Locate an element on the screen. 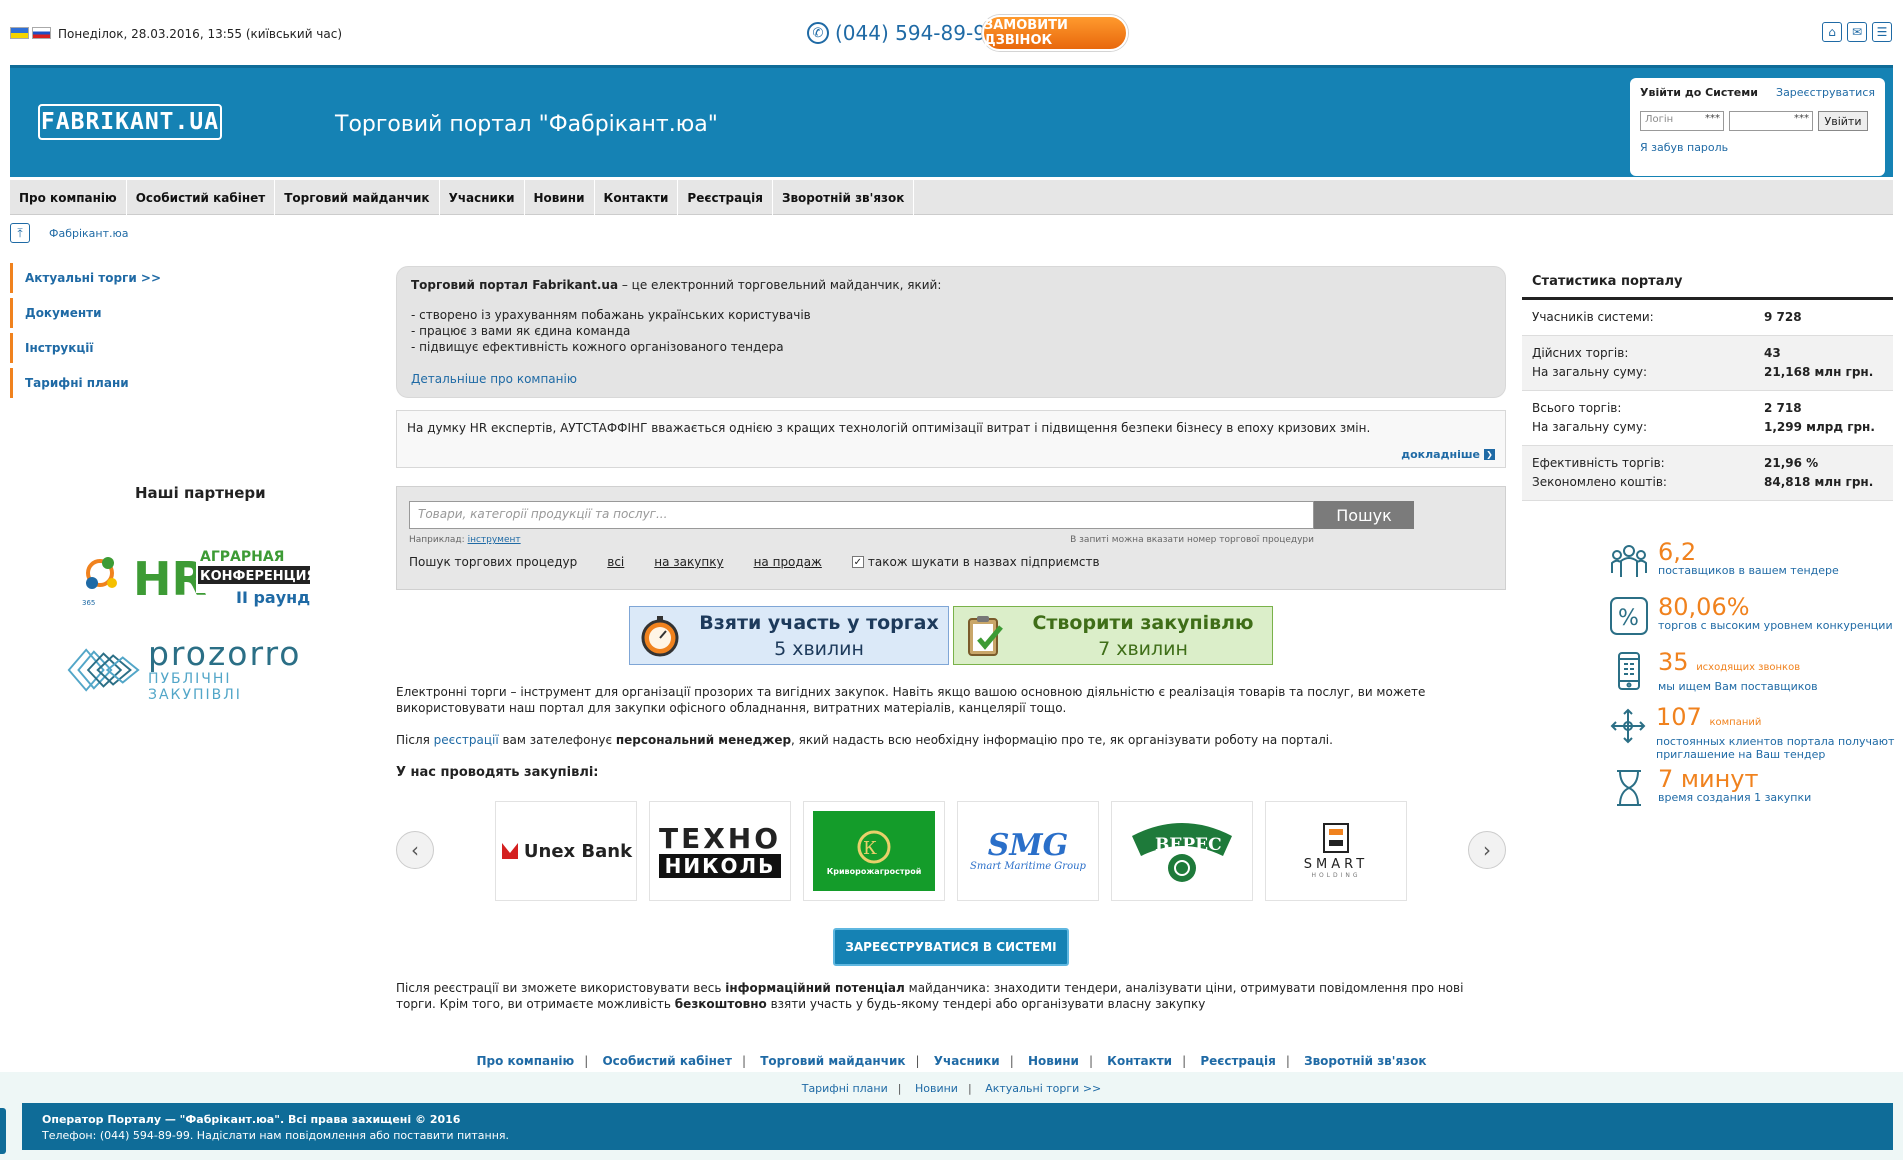  smg-name: SMG is located at coordinates (1028, 845).